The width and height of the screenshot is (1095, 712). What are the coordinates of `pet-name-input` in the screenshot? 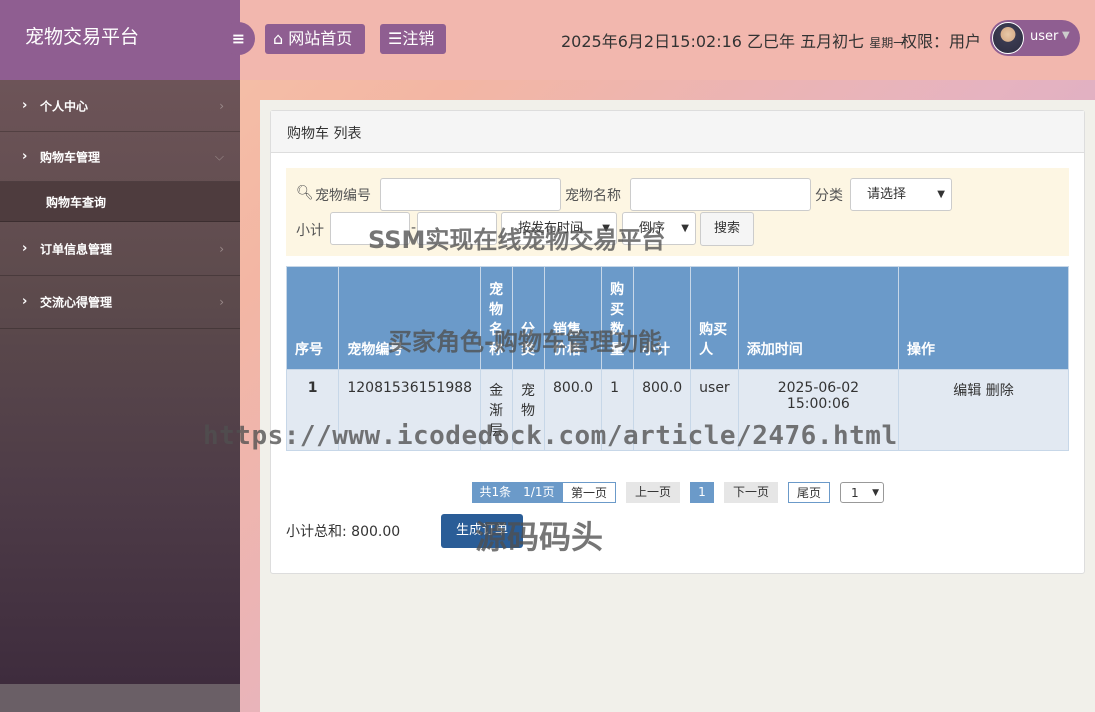 It's located at (720, 194).